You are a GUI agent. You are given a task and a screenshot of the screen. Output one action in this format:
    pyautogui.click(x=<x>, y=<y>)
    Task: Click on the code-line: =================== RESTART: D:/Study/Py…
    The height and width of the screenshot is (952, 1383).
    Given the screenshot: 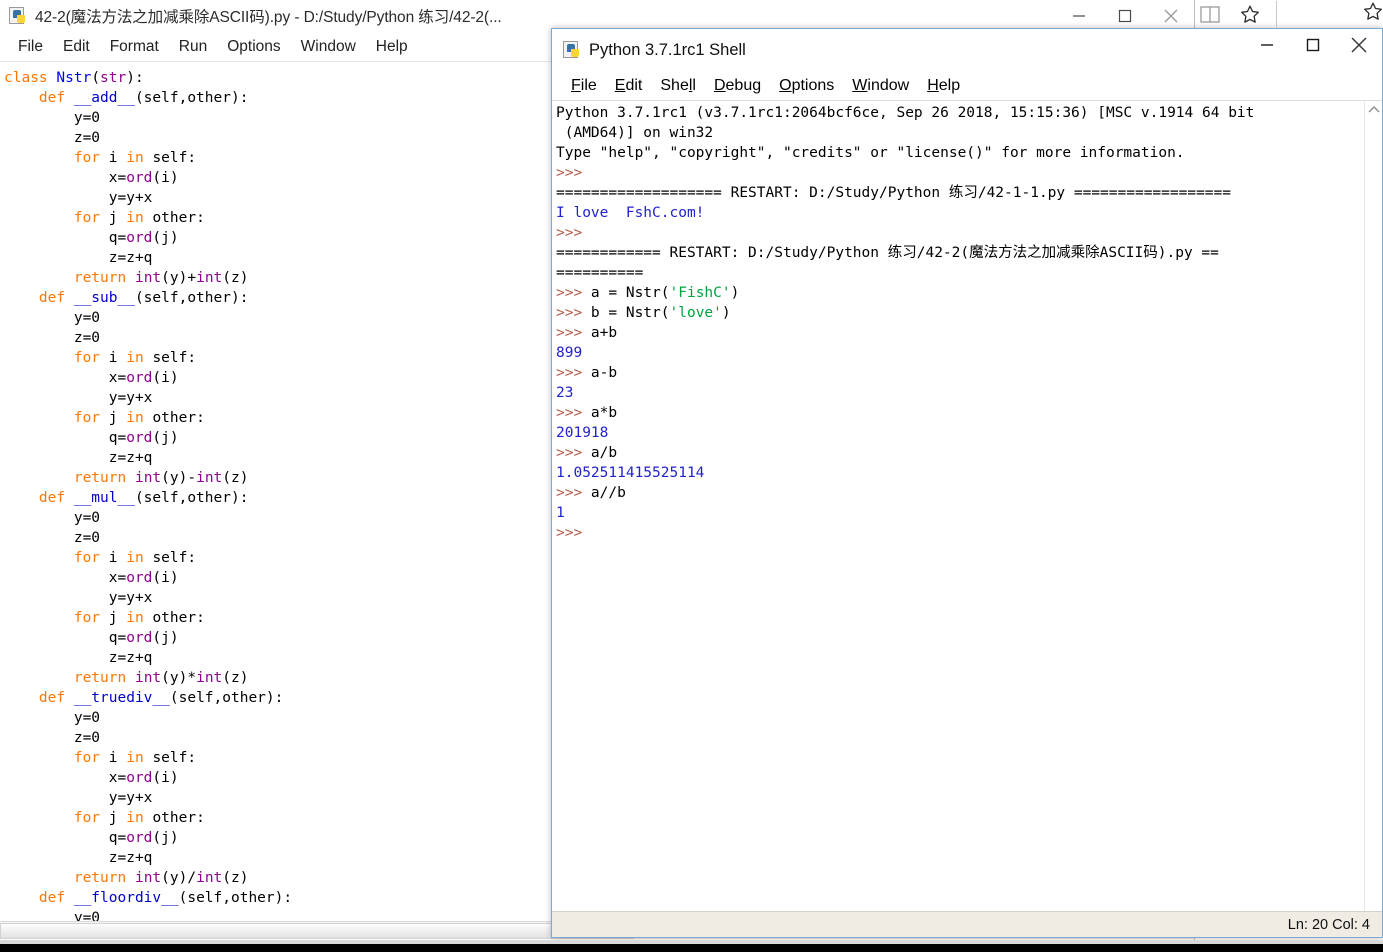 What is the action you would take?
    pyautogui.click(x=894, y=193)
    